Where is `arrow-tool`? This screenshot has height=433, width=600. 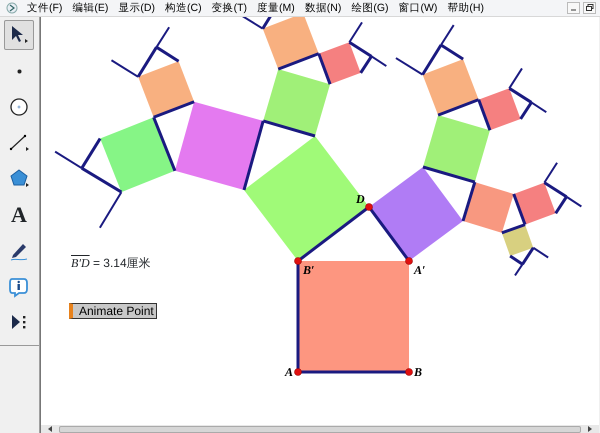
arrow-tool is located at coordinates (19, 35).